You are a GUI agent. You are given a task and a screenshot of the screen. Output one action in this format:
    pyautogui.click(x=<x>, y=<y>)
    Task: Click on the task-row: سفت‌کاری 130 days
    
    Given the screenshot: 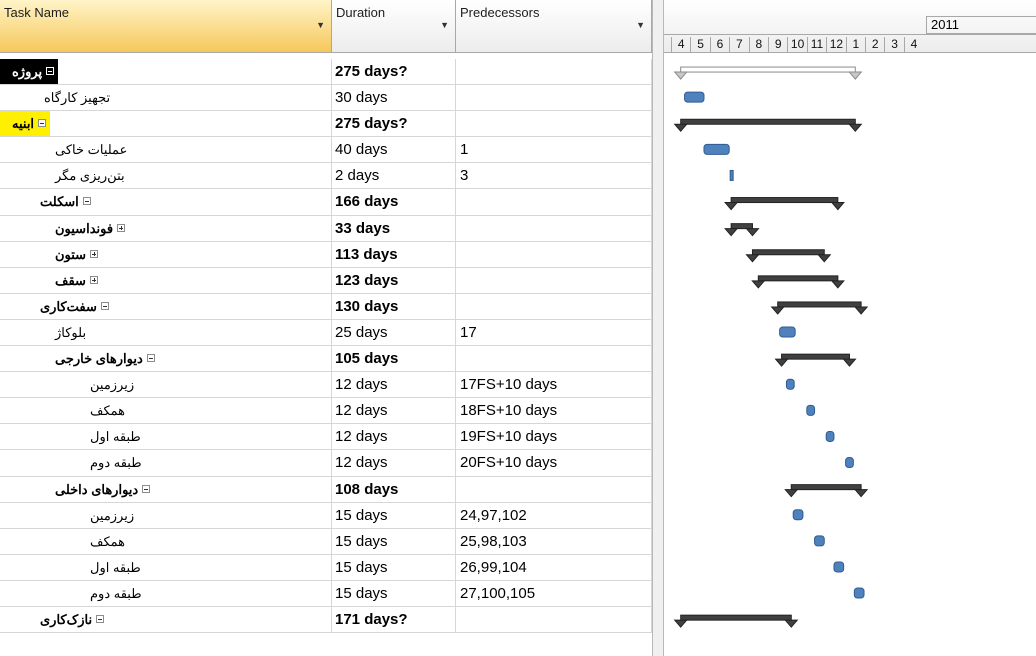 What is the action you would take?
    pyautogui.click(x=326, y=306)
    